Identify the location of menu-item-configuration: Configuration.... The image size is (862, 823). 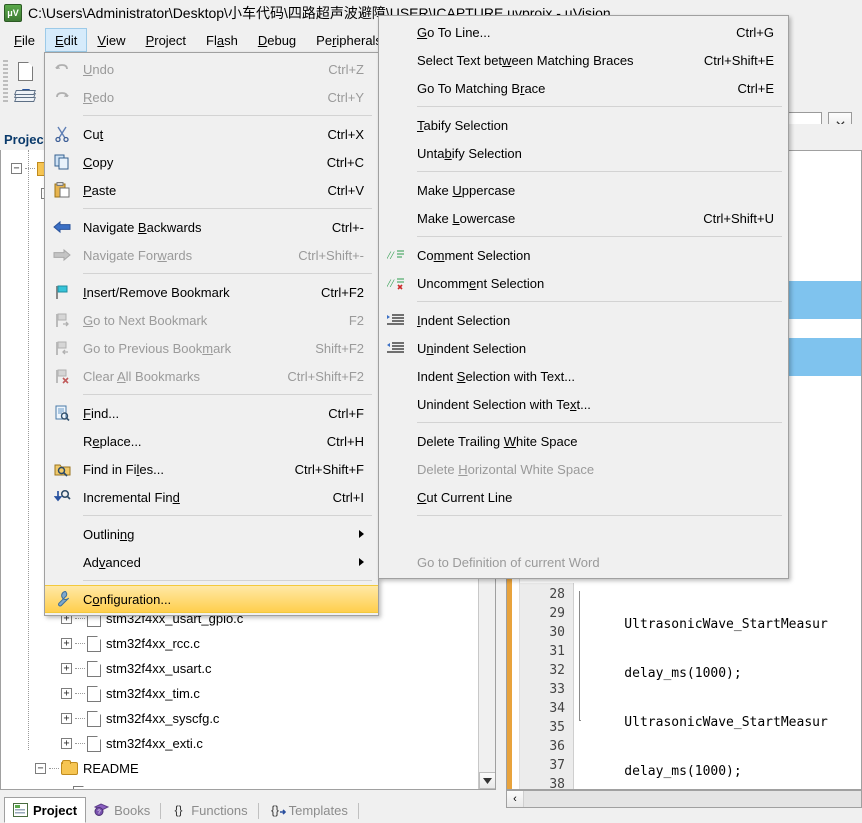
(211, 599).